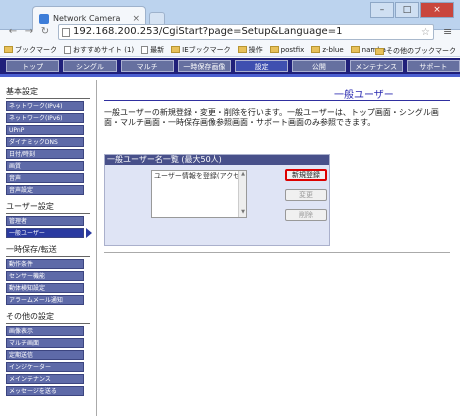  I want to click on nav-tab-top: トップ, so click(33, 66).